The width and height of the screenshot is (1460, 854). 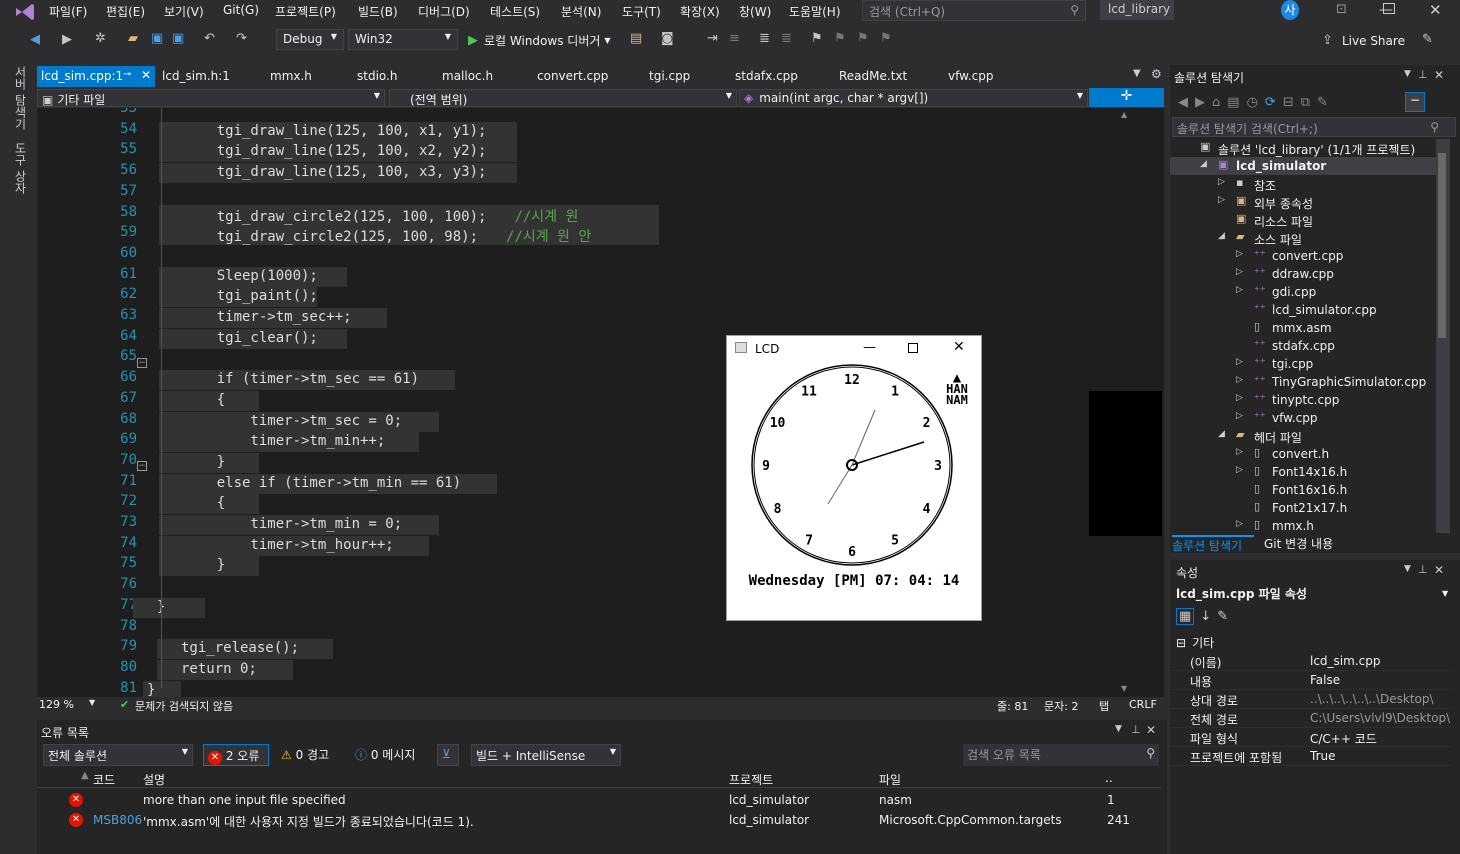 I want to click on code-line: if (timer->tm_sec == 61), so click(x=301, y=379).